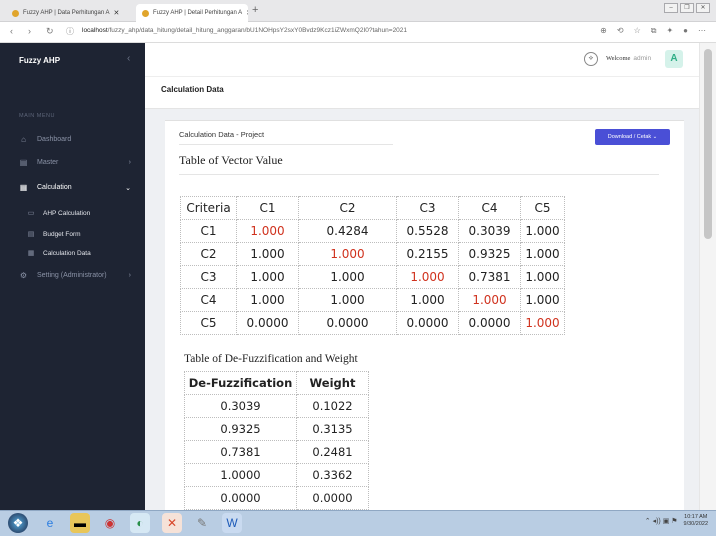  I want to click on minimize-icon: –, so click(671, 8).